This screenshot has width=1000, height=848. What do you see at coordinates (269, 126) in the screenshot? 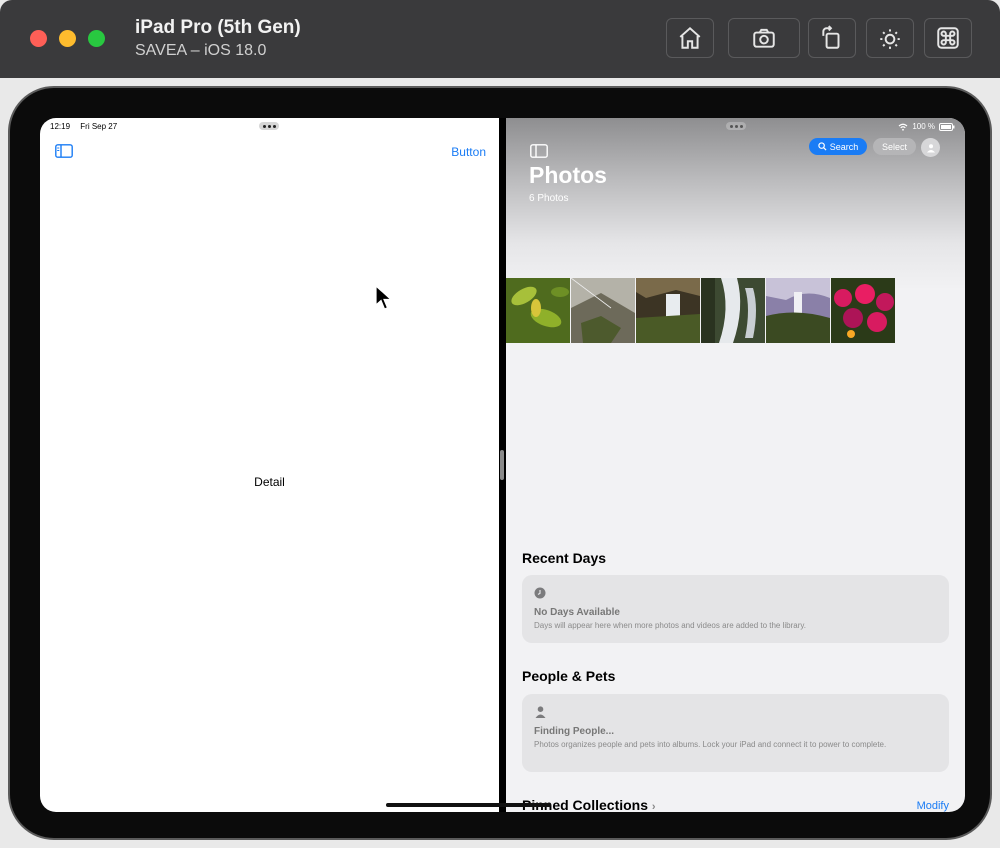
I see `multitasking-dots-icon` at bounding box center [269, 126].